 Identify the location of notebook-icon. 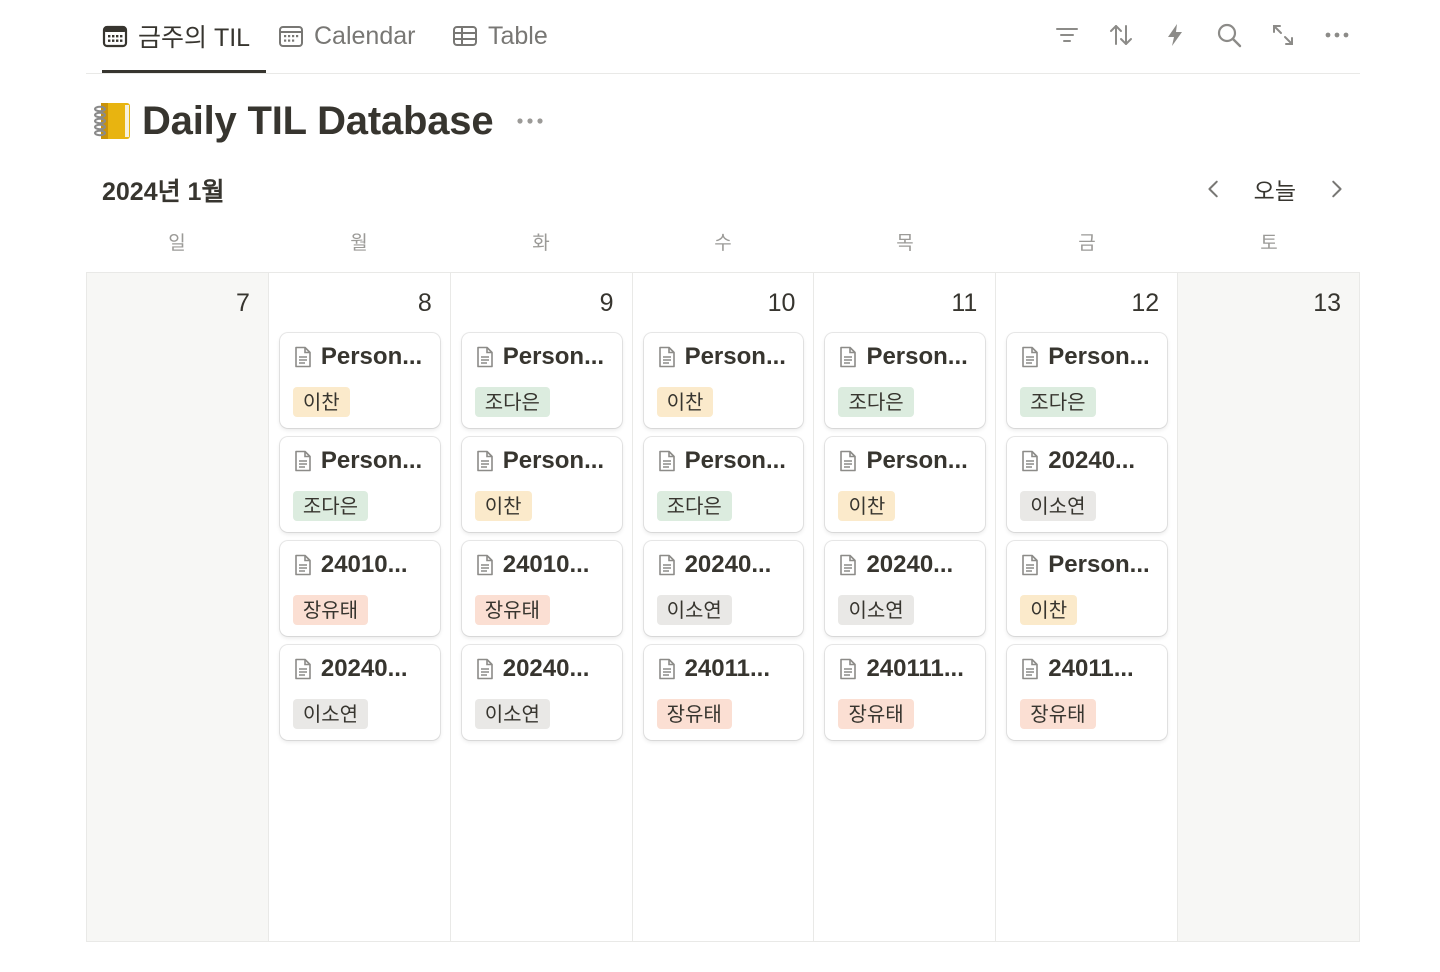
(112, 121).